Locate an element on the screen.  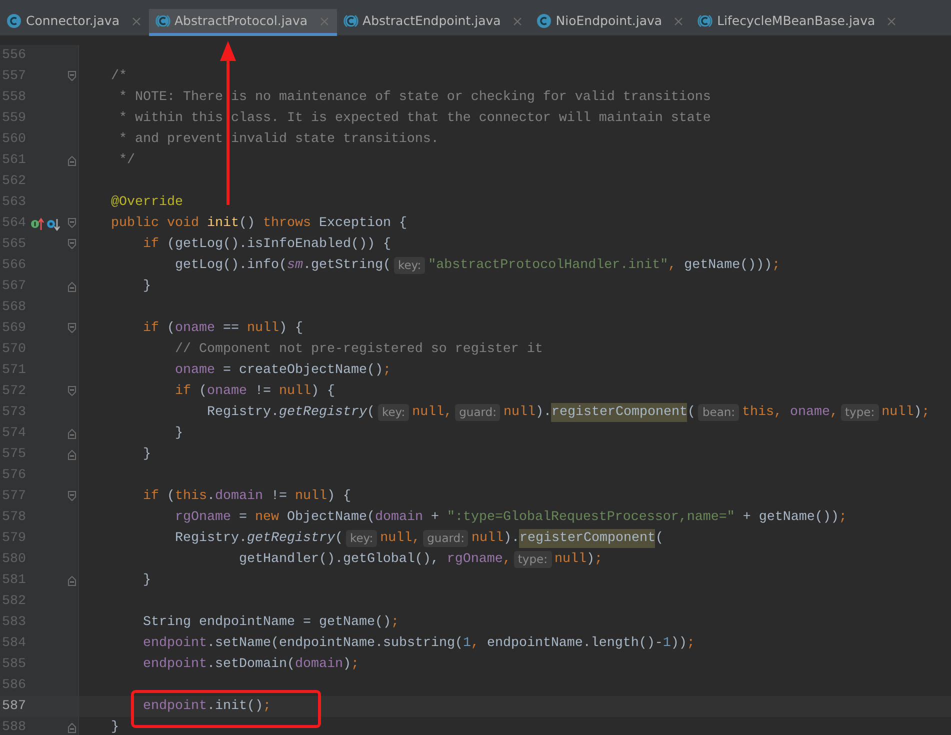
code-keyword: this, is located at coordinates (762, 413).